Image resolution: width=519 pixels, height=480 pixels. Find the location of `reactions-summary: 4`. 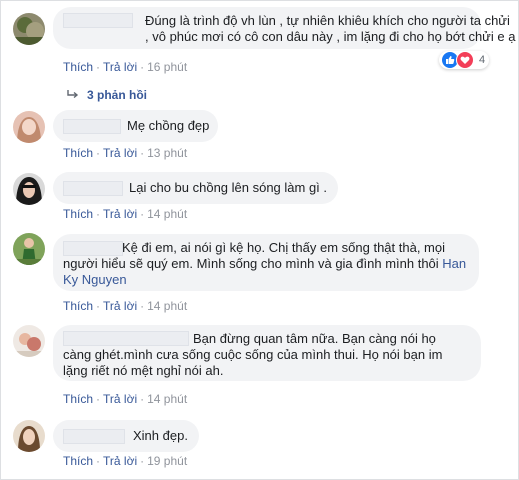

reactions-summary: 4 is located at coordinates (464, 60).